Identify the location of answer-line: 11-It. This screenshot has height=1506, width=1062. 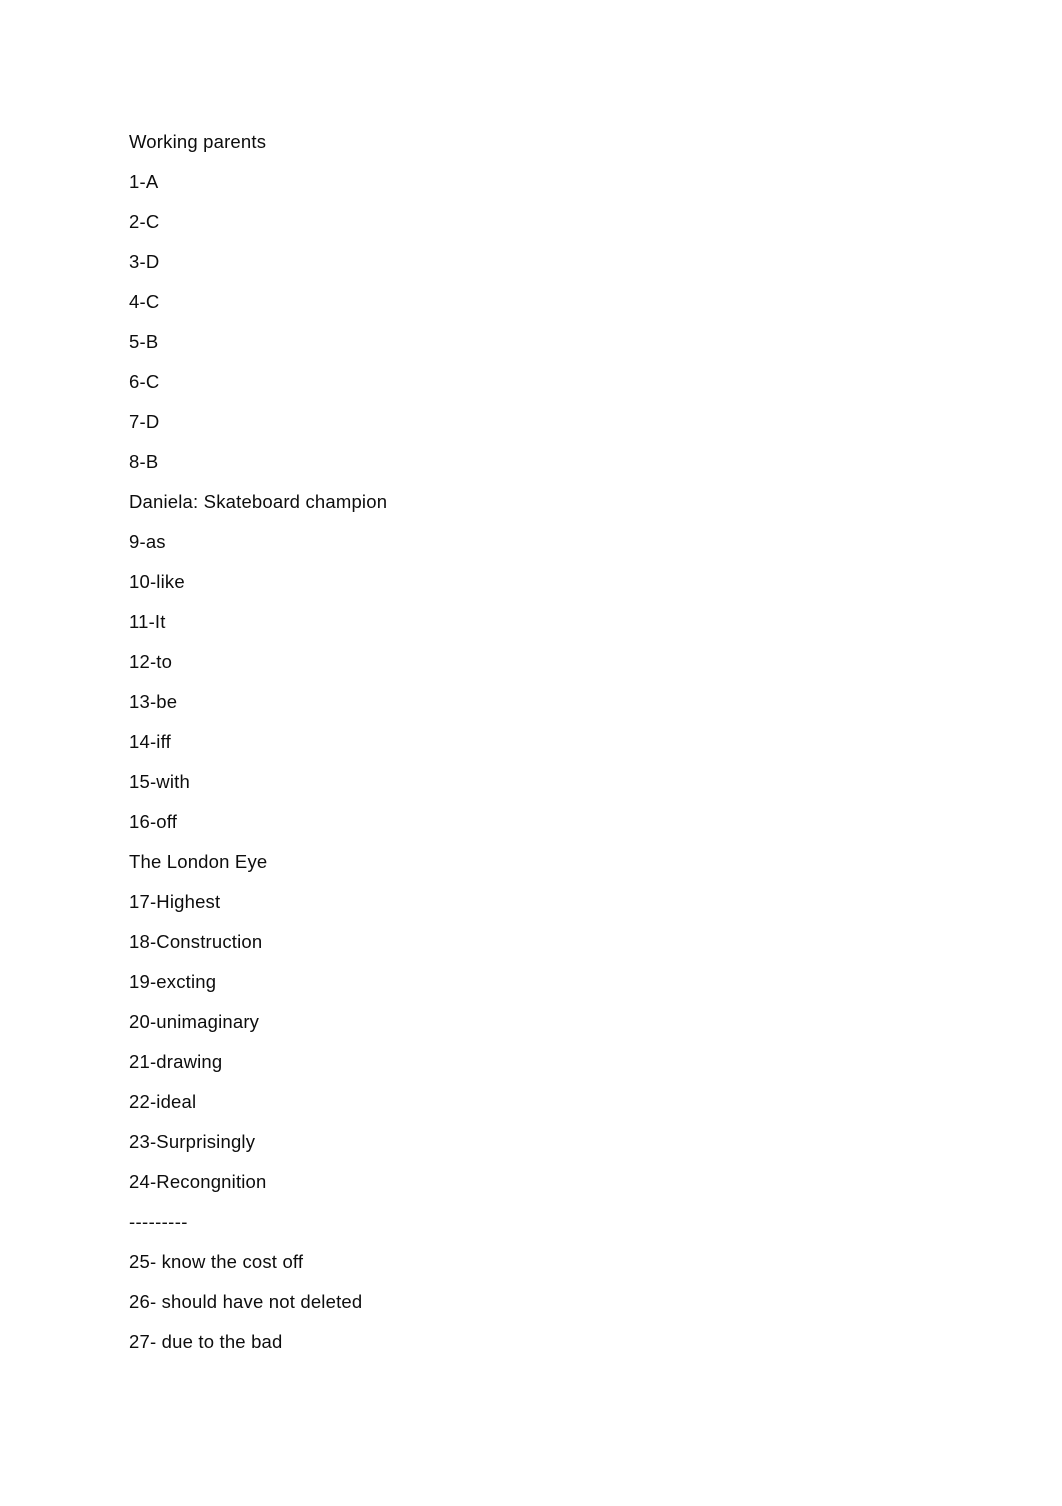
(147, 621).